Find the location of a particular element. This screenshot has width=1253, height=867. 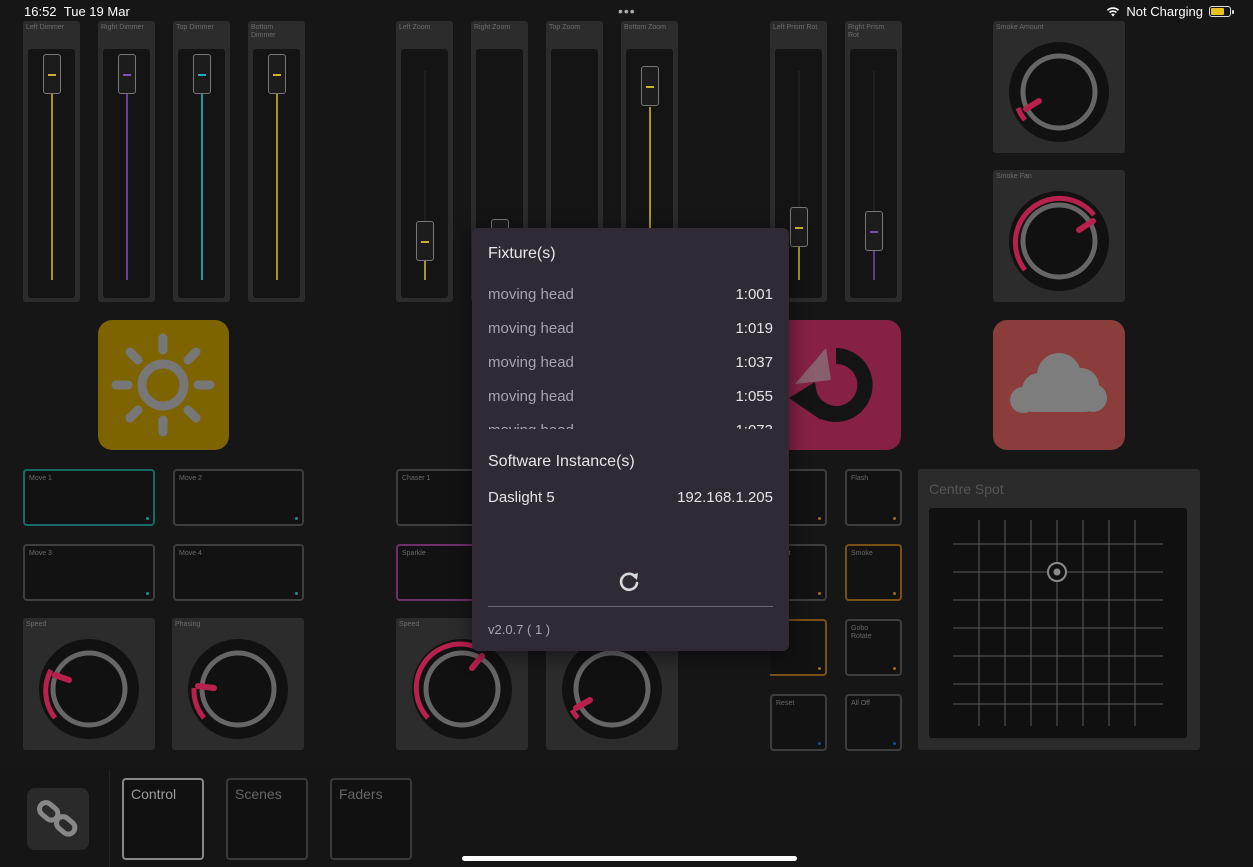

multitask-dots: ••• is located at coordinates (627, 11).